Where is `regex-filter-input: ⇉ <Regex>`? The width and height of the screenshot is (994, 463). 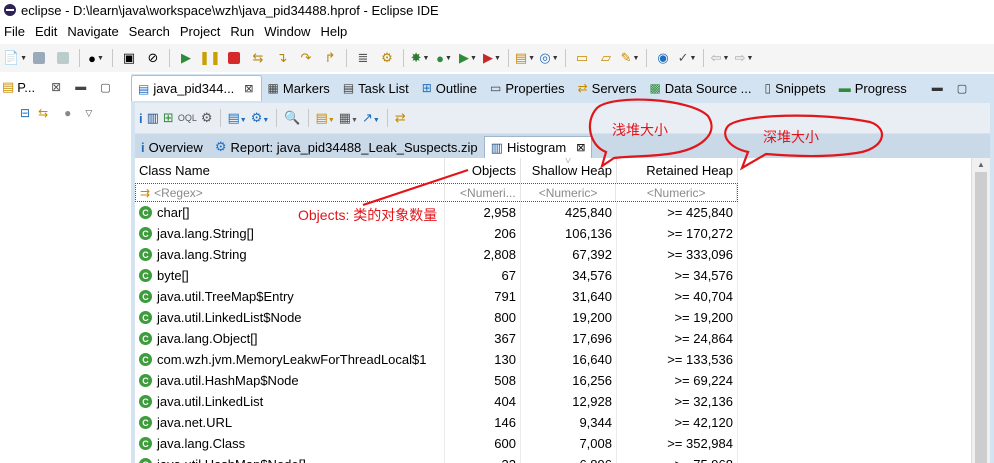
regex-filter-input: ⇉ <Regex> is located at coordinates (290, 192).